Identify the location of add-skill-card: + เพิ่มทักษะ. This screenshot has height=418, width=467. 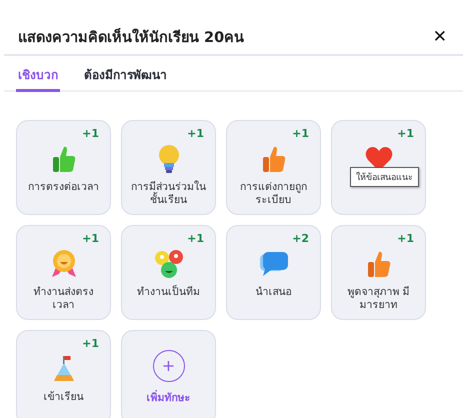
(168, 374).